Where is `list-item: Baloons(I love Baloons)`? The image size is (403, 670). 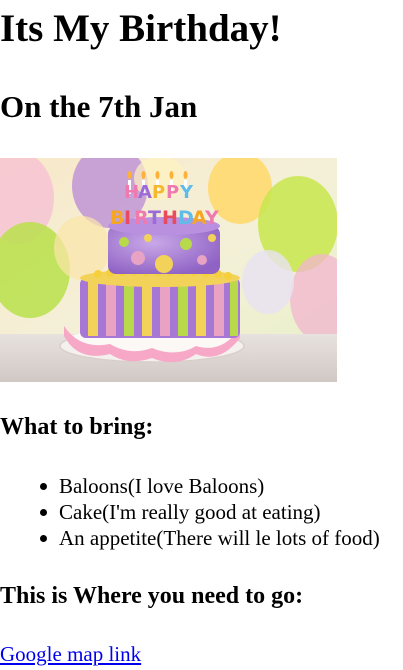
list-item: Baloons(I love Baloons) is located at coordinates (210, 486).